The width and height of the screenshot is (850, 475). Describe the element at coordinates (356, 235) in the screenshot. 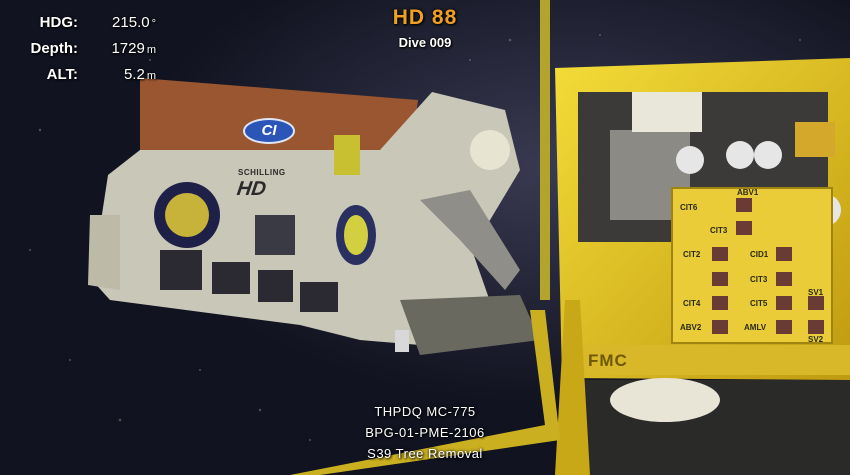

I see `thruster-right-blades` at that location.